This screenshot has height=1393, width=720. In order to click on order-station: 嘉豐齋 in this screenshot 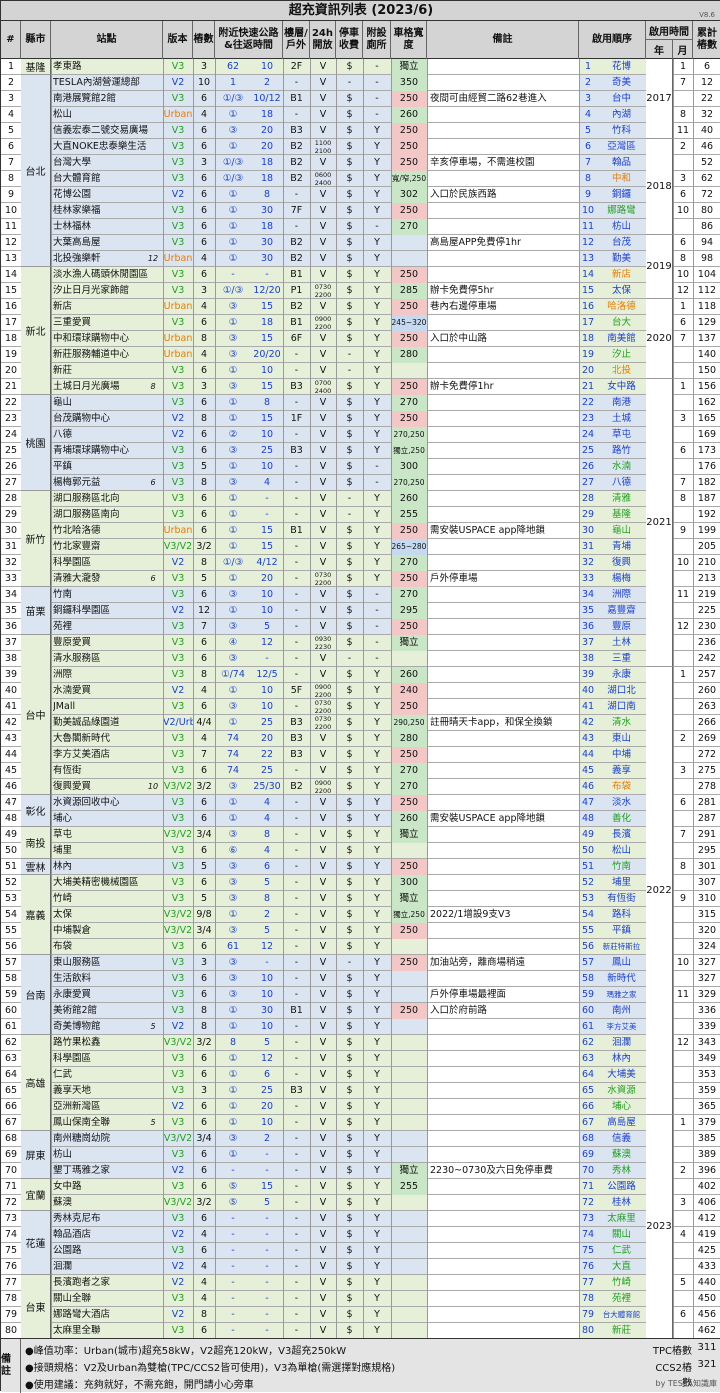, I will do `click(621, 610)`.